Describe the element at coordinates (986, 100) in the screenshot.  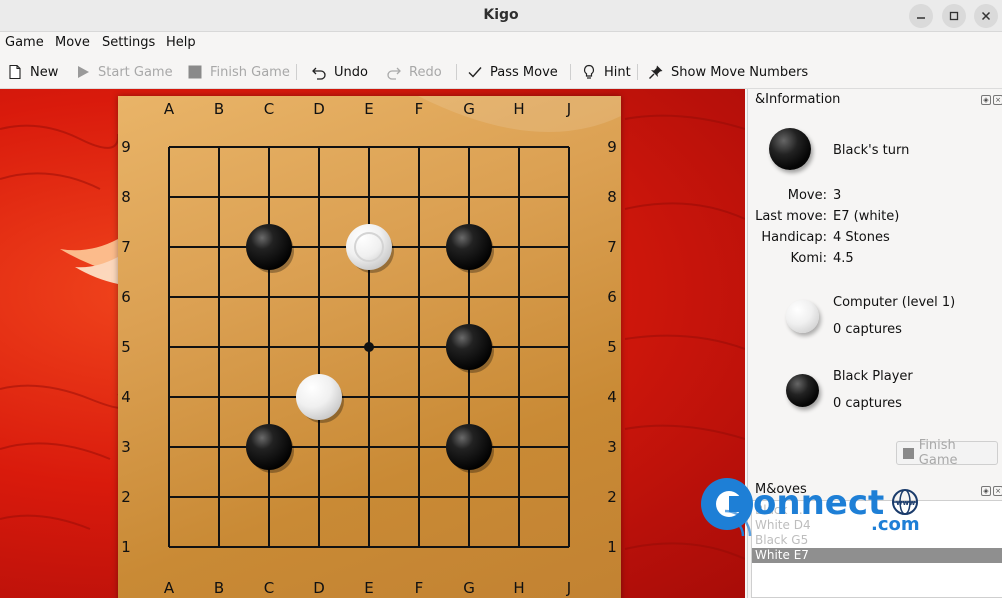
I see `float-panel-button: ◈` at that location.